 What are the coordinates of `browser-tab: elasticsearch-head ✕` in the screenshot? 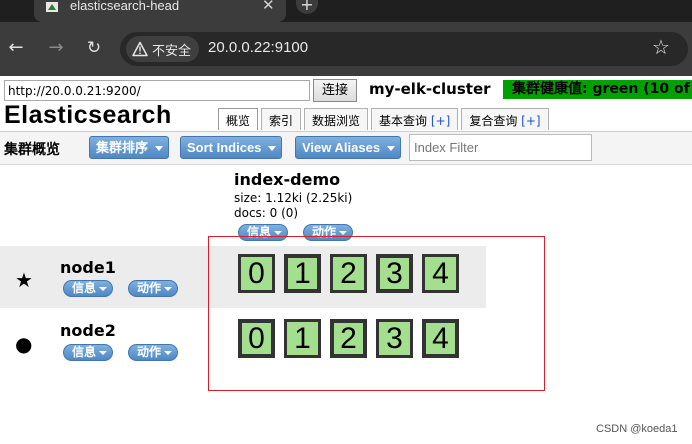 It's located at (160, 11).